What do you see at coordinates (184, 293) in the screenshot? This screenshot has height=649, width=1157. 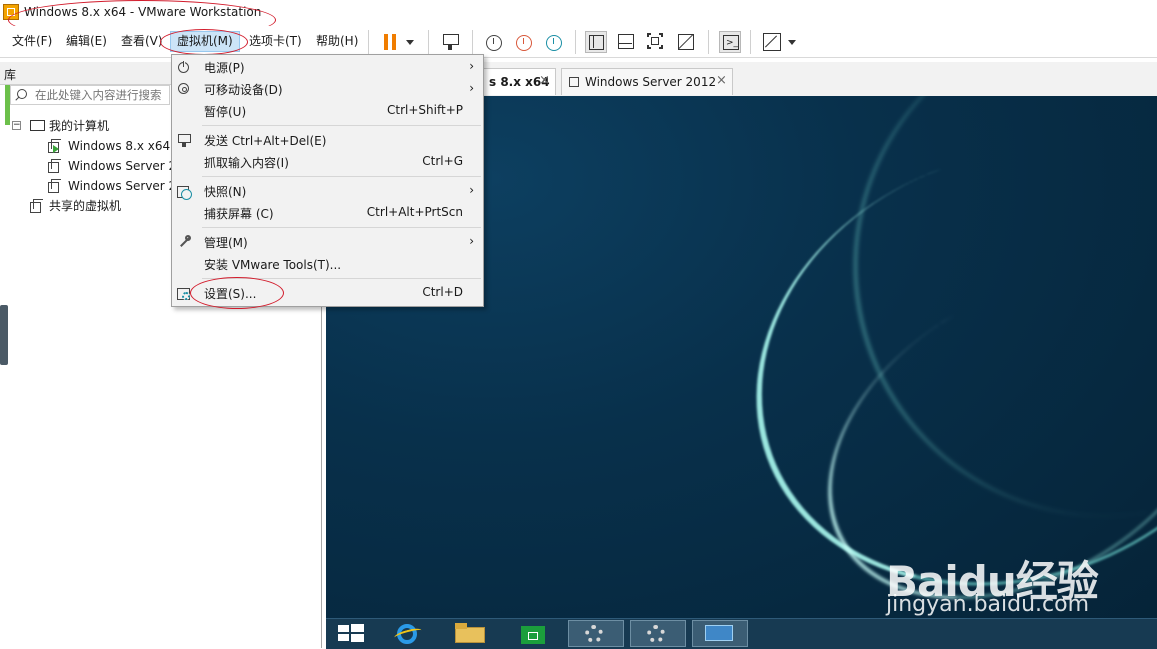 I see `settings-icon` at bounding box center [184, 293].